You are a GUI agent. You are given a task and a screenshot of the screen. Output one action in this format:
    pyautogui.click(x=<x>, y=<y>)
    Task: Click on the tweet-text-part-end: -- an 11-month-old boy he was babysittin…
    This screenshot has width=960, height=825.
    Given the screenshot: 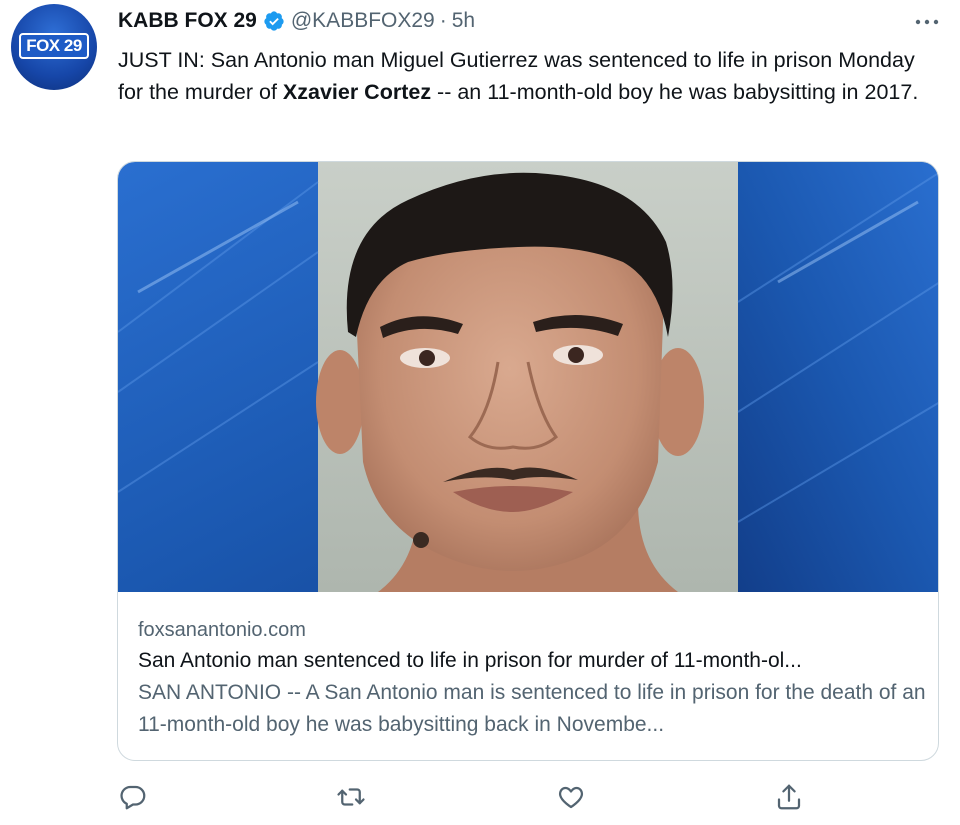 What is the action you would take?
    pyautogui.click(x=675, y=92)
    